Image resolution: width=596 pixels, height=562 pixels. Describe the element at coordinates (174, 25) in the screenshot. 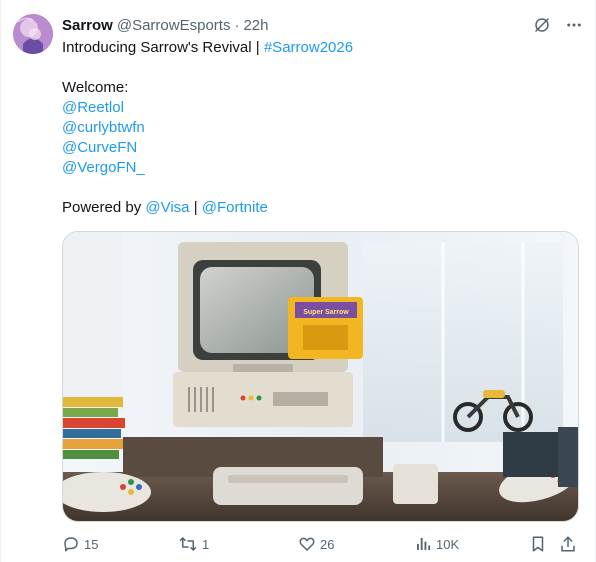

I see `author-handle: @SarrowEsports` at that location.